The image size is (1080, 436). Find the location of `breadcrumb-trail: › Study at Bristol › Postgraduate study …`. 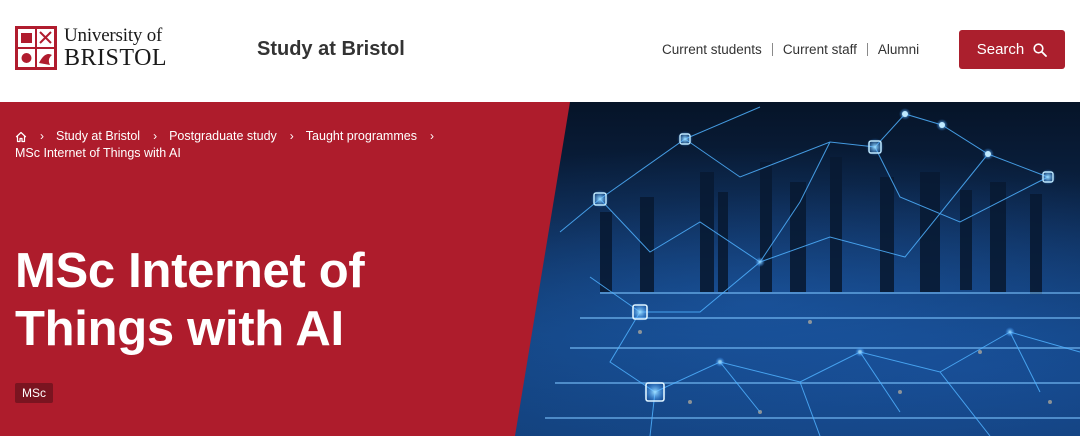

breadcrumb-trail: › Study at Bristol › Postgraduate study … is located at coordinates (250, 136).